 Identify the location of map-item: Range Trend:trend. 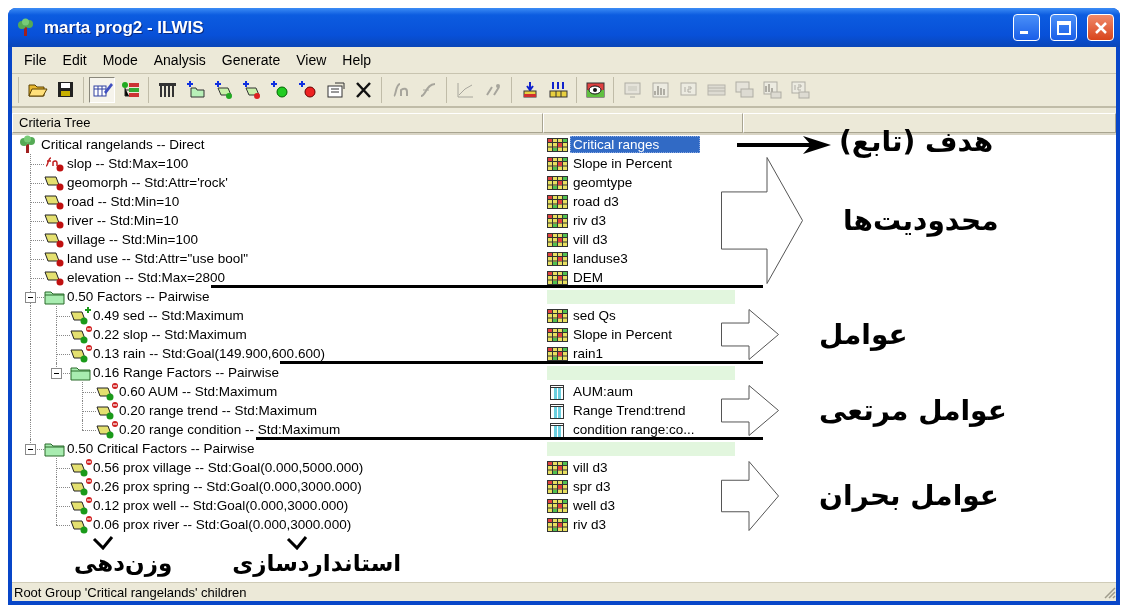
(629, 410).